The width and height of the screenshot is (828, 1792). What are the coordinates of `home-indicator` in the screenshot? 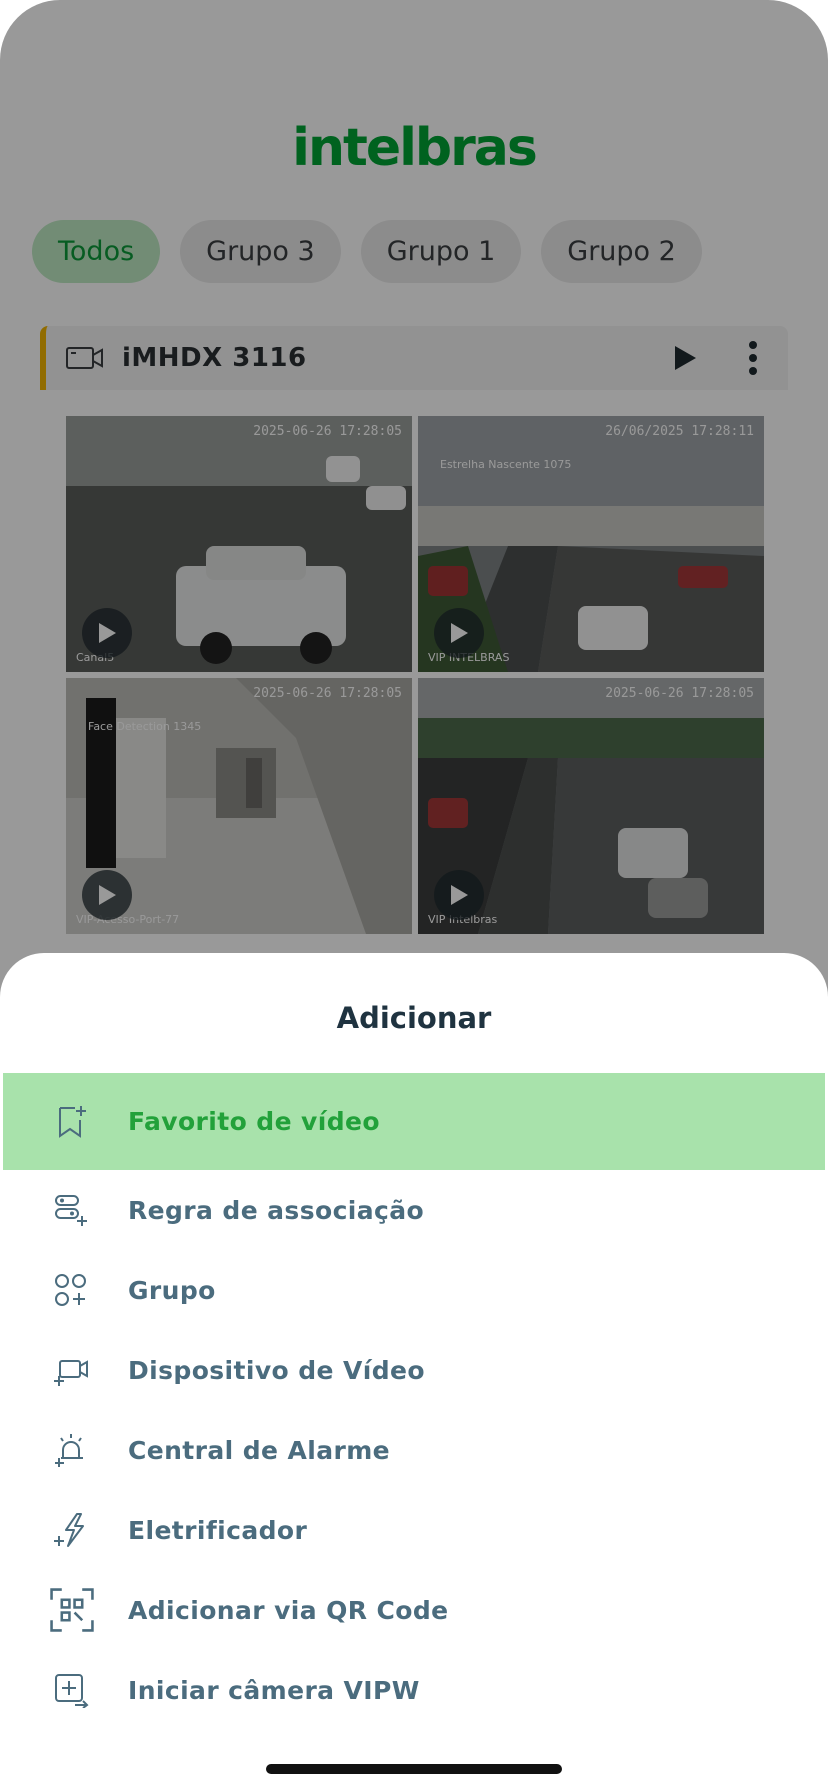 It's located at (414, 1769).